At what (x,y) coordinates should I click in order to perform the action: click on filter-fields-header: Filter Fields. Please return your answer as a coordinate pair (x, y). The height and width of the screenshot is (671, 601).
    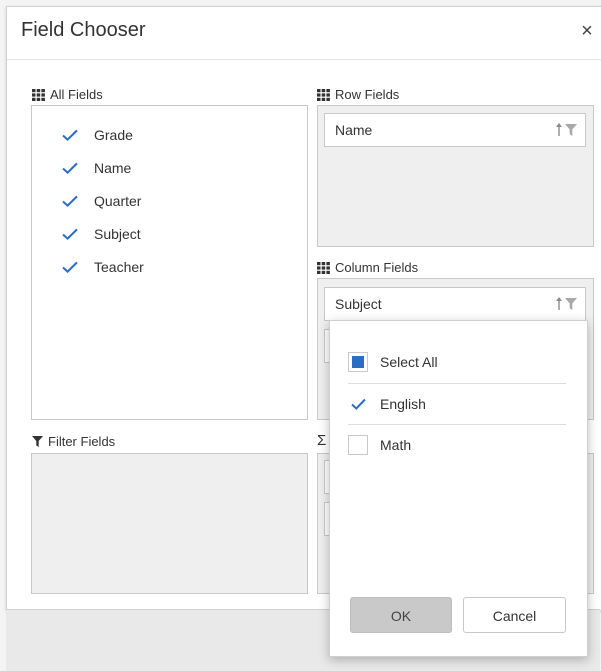
    Looking at the image, I should click on (73, 441).